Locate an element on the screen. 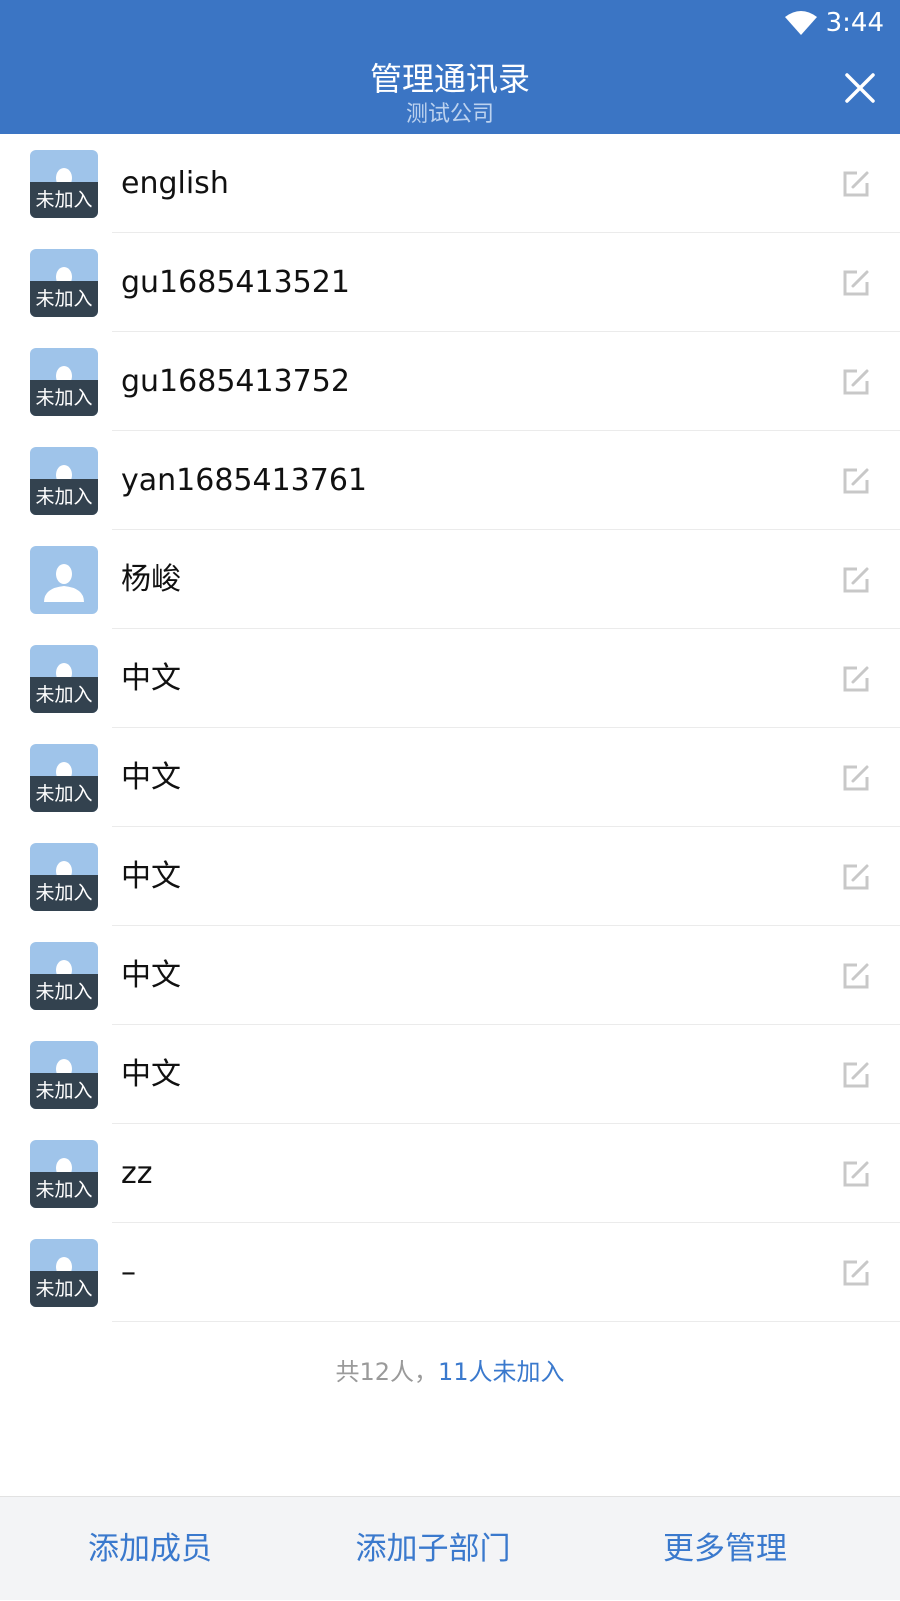 The width and height of the screenshot is (900, 1601). member-row: 未加入 gu1685413521 is located at coordinates (450, 282).